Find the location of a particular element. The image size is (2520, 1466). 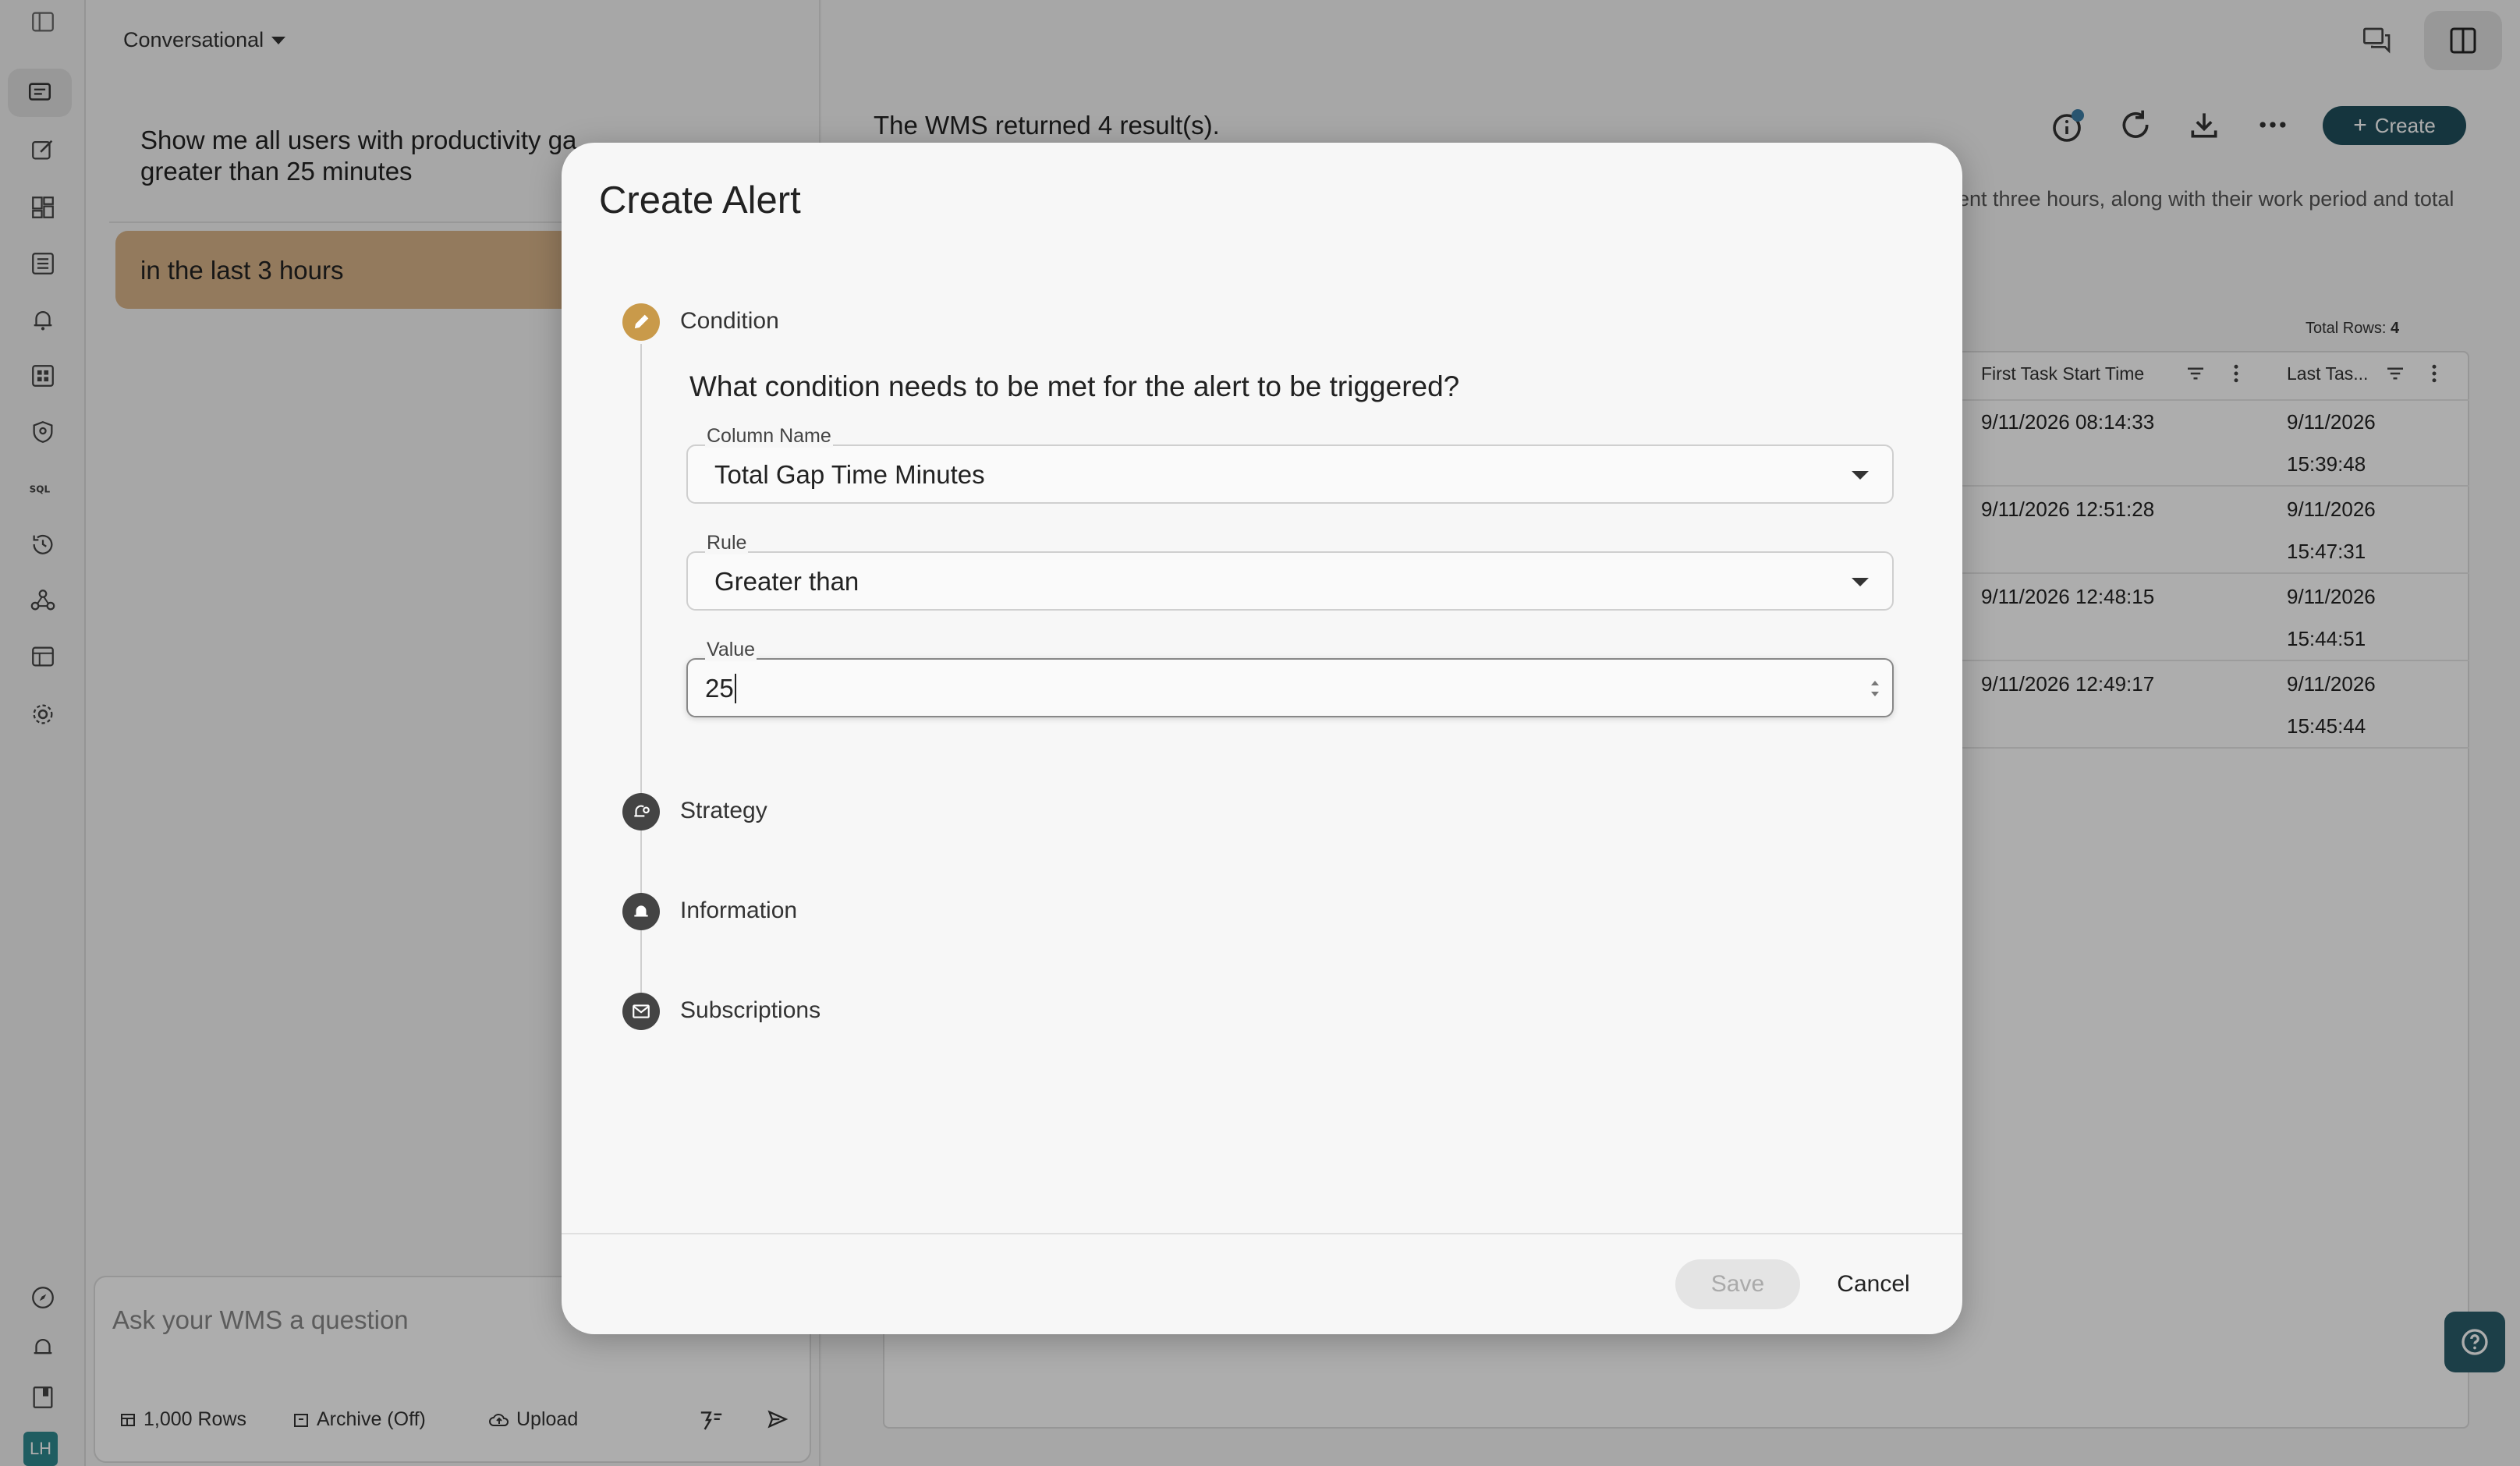

strategy-icon is located at coordinates (641, 812).